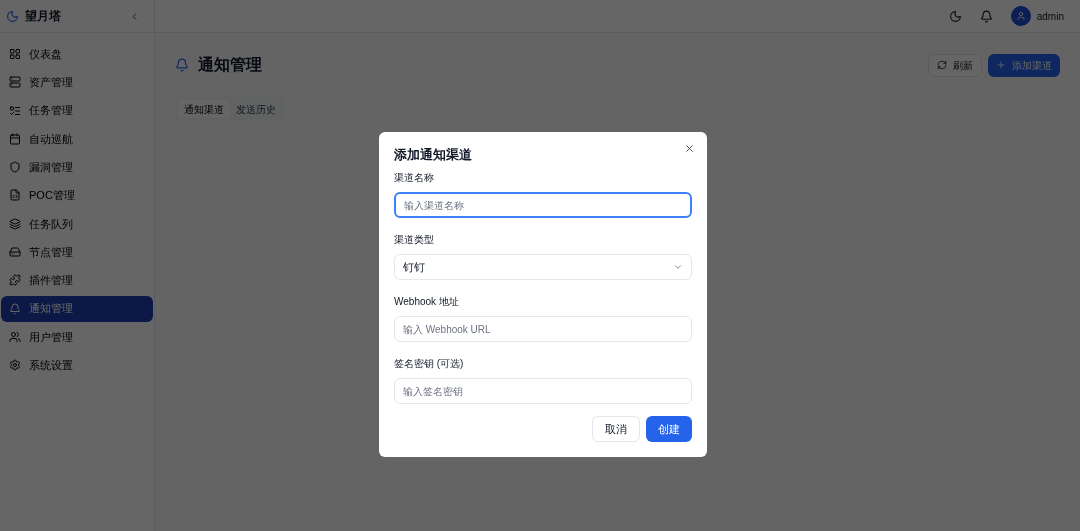  Describe the element at coordinates (77, 308) in the screenshot. I see `sidebar-item: 通知管理` at that location.